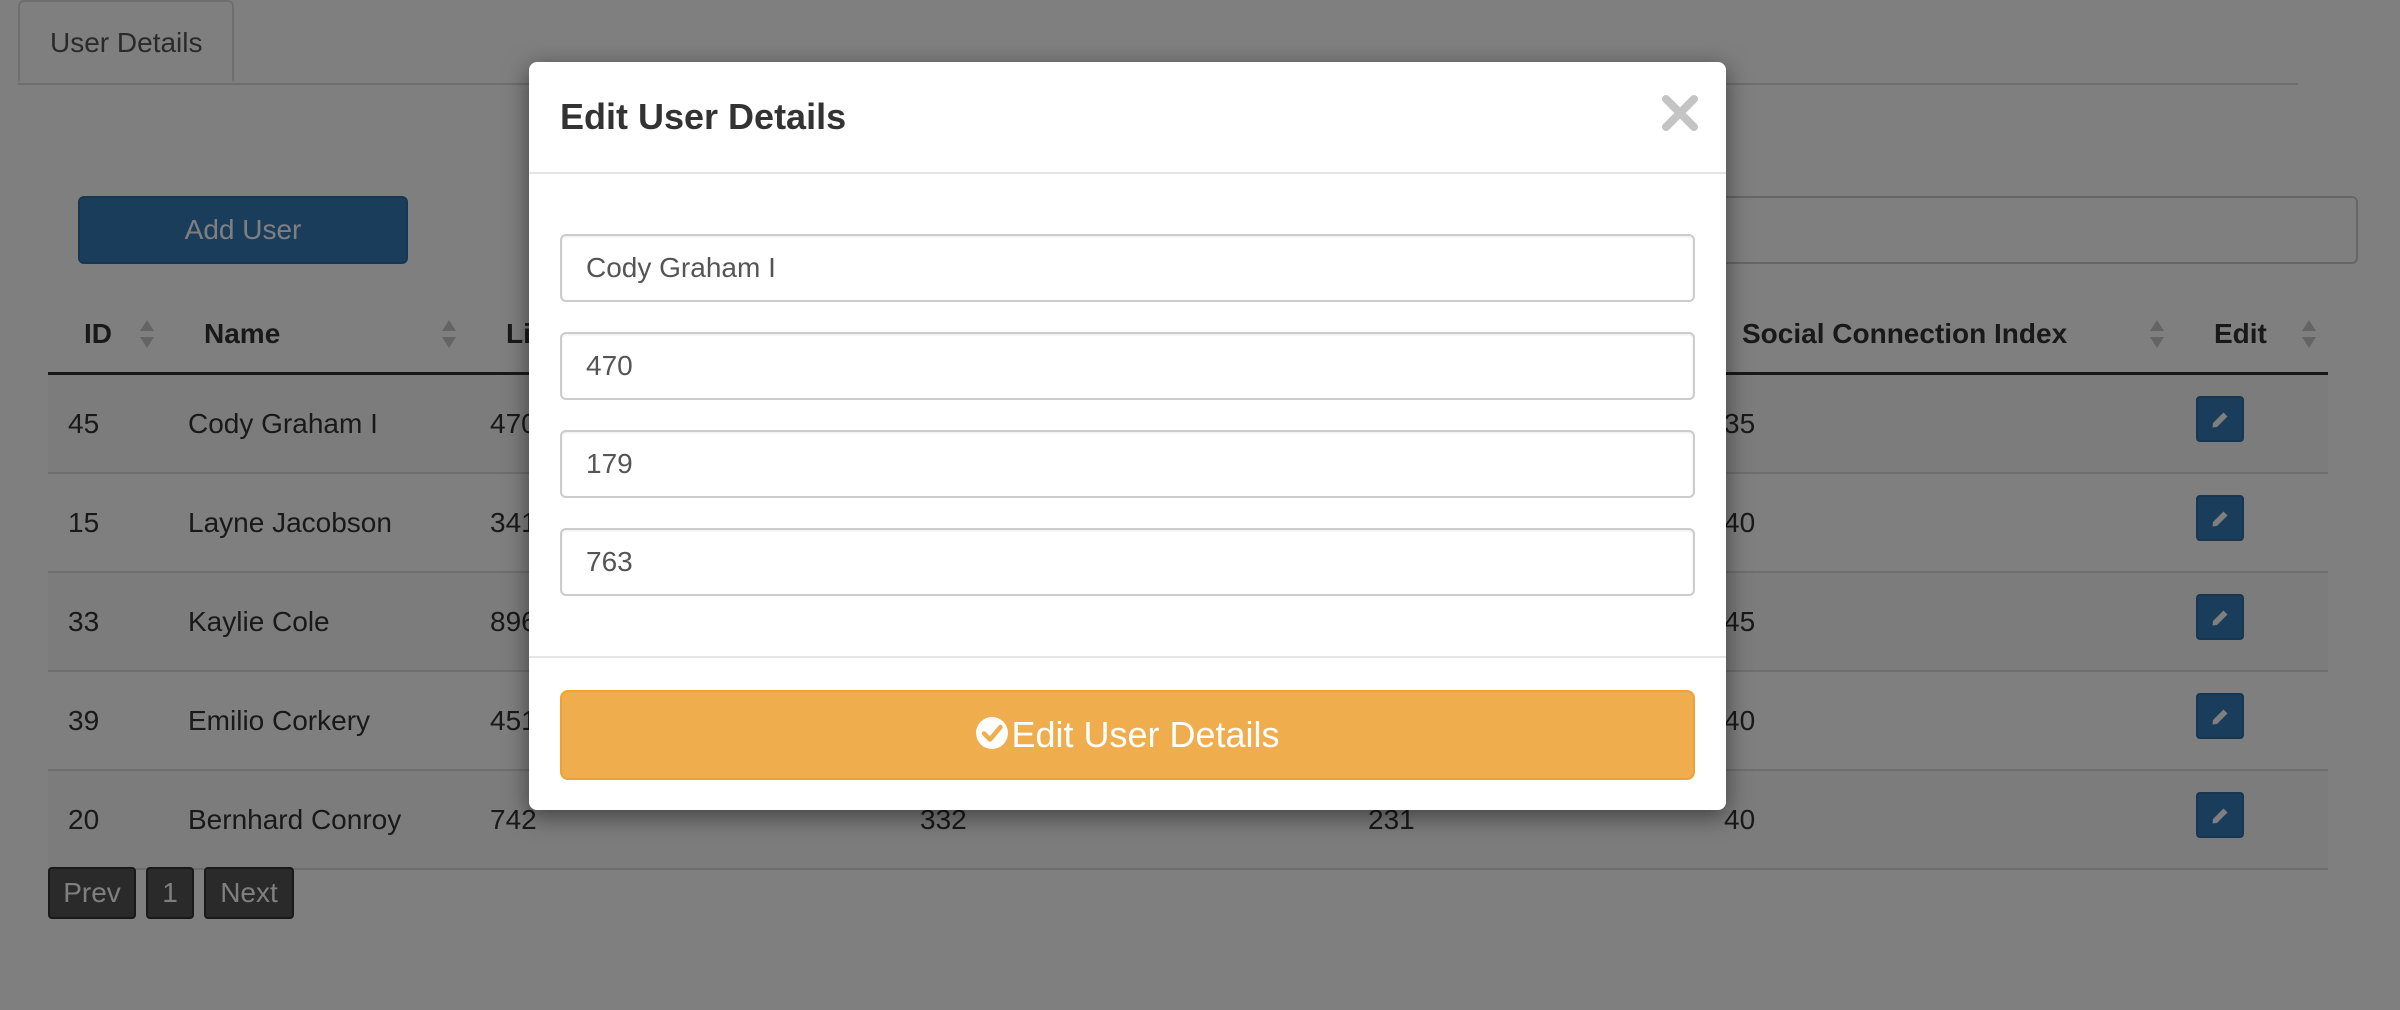 The width and height of the screenshot is (2400, 1010). I want to click on submit-label: Edit User Details, so click(1145, 734).